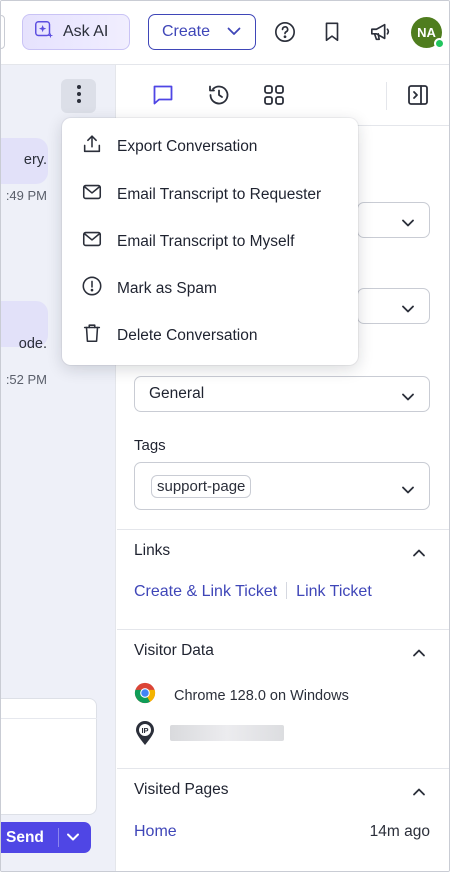 This screenshot has height=872, width=450. What do you see at coordinates (186, 31) in the screenshot?
I see `create-label: Create` at bounding box center [186, 31].